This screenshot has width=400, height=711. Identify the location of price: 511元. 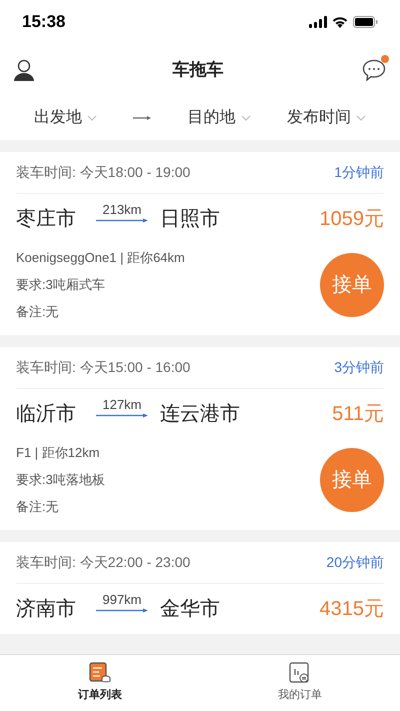
(358, 414).